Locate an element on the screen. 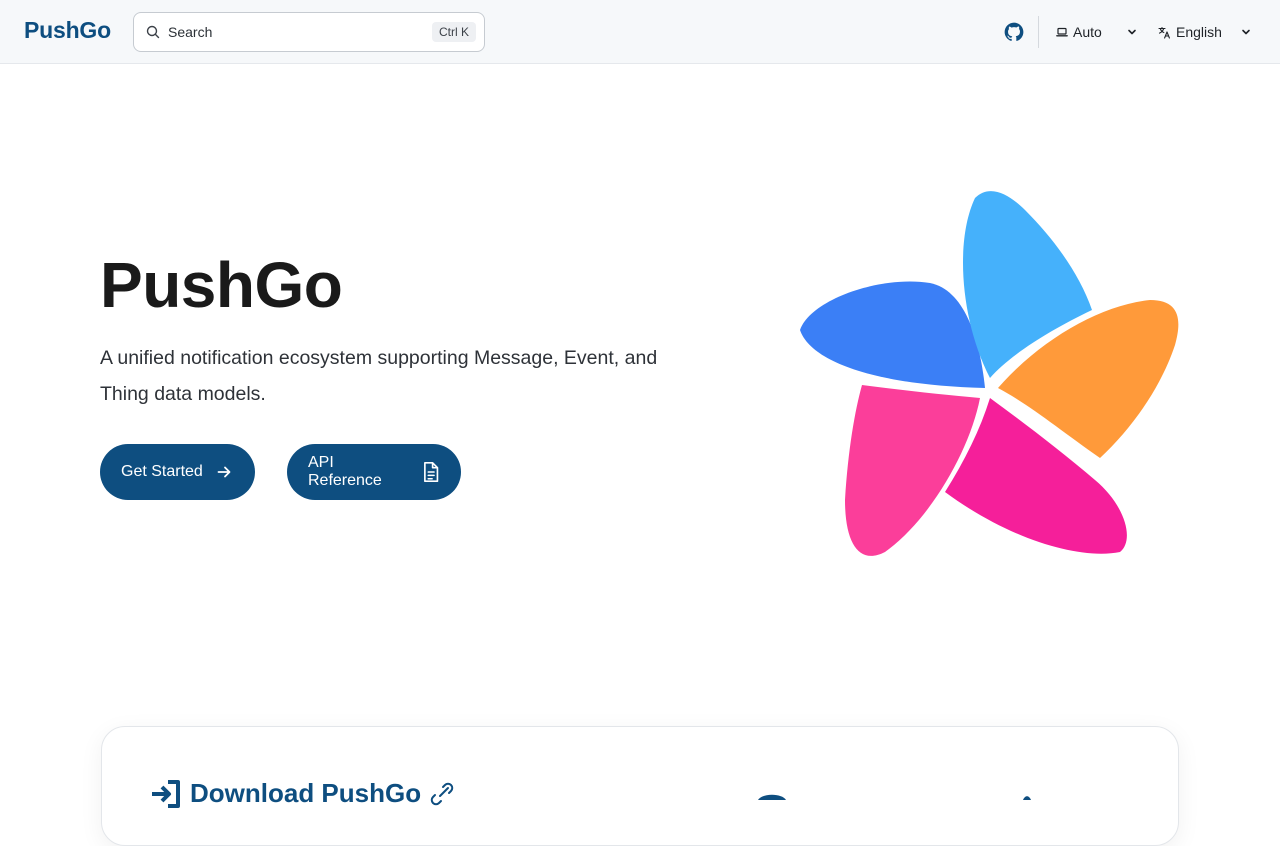 The width and height of the screenshot is (1280, 846). github-link is located at coordinates (1014, 32).